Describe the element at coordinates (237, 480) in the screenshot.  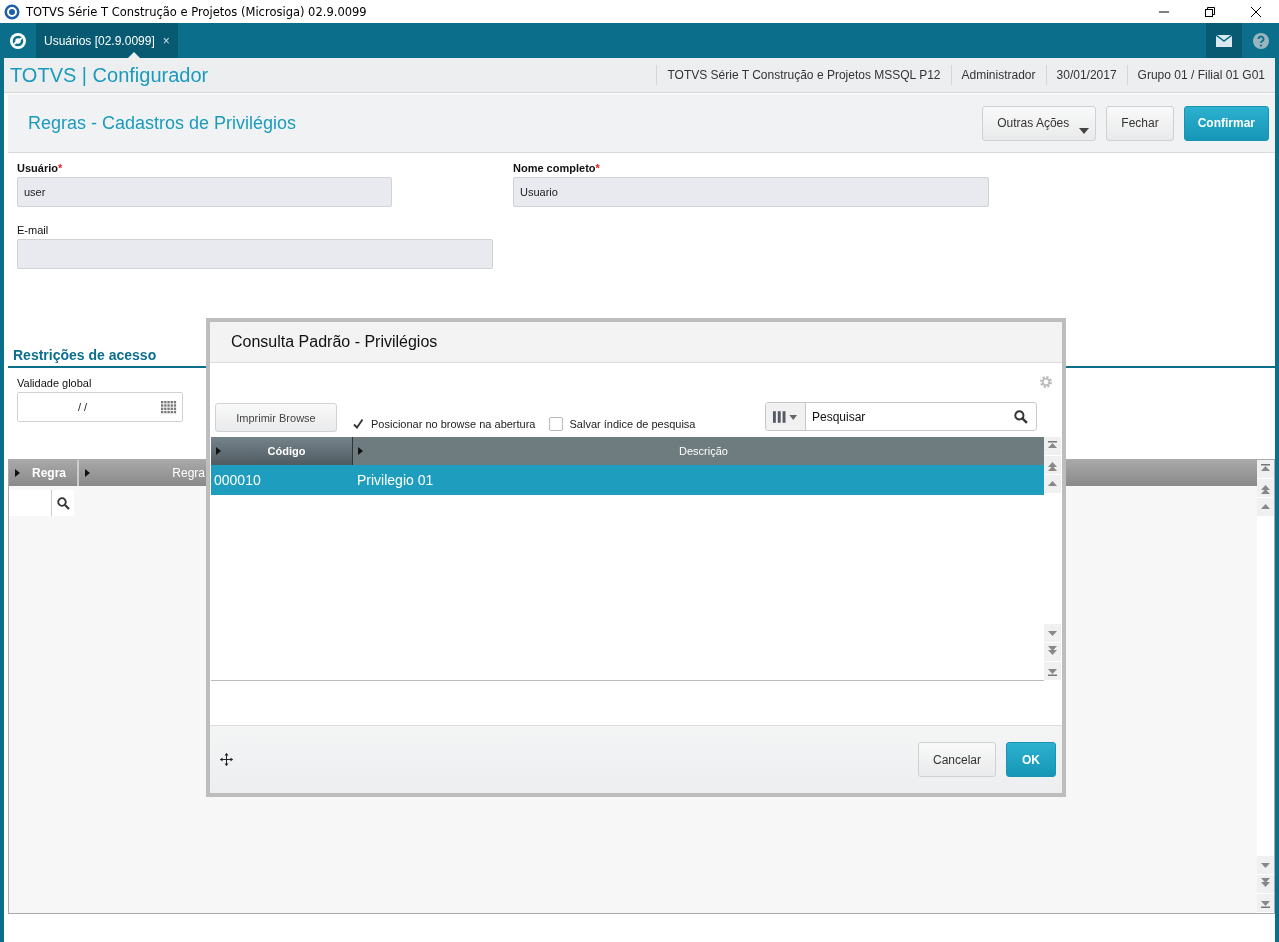
I see `table-cell-text: 000010` at that location.